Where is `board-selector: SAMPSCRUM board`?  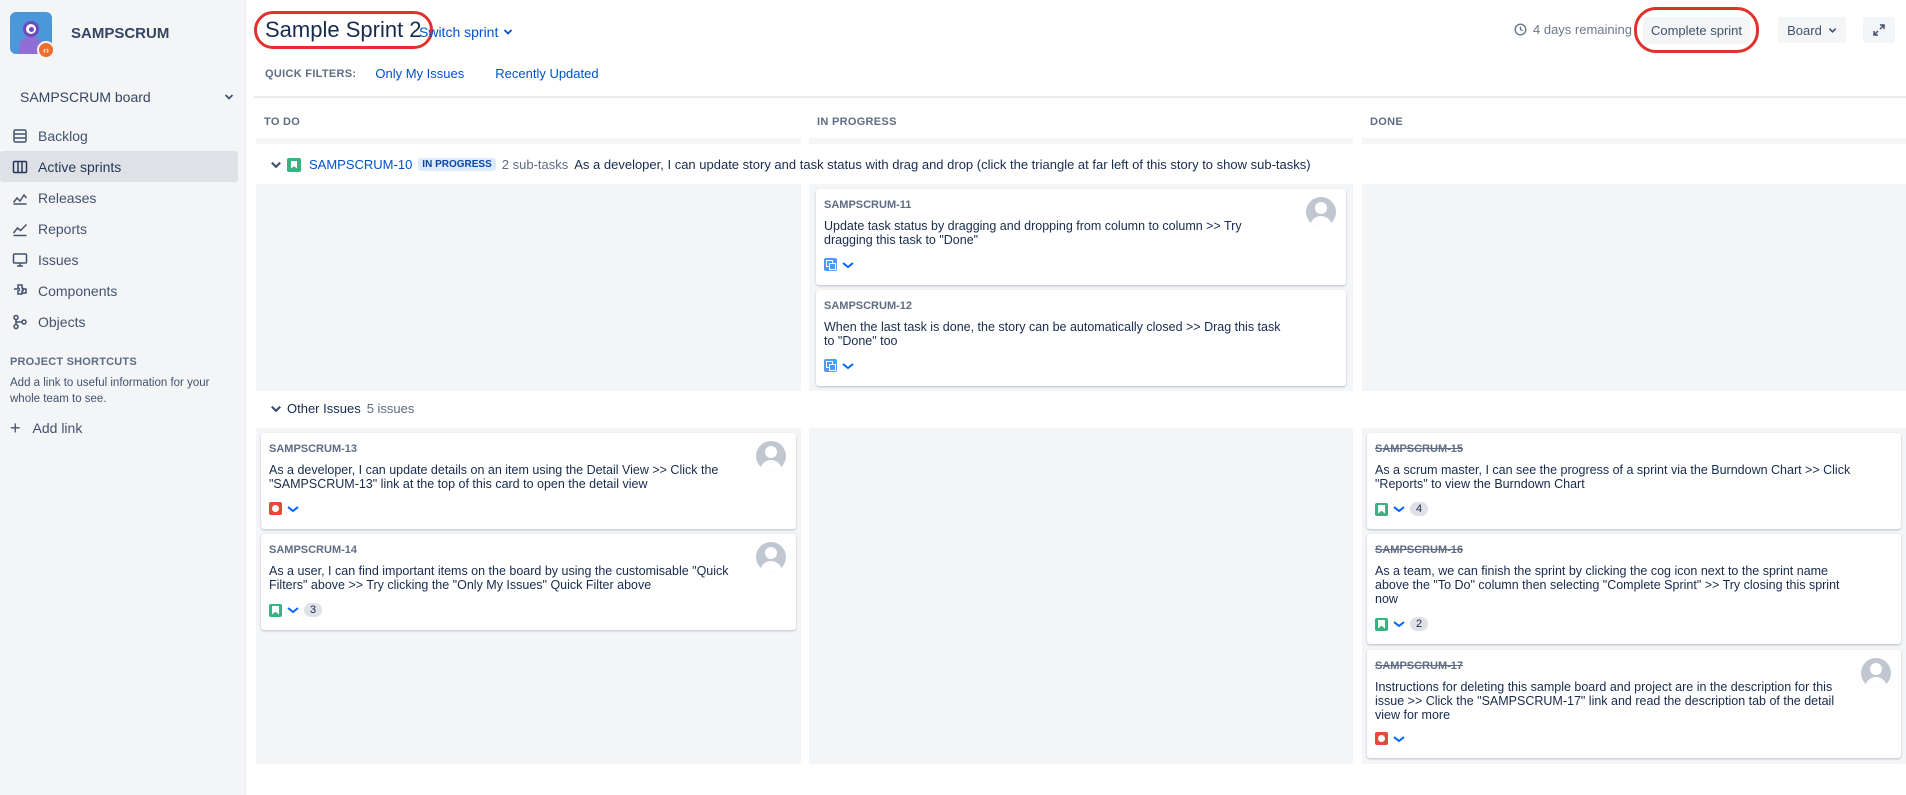 board-selector: SAMPSCRUM board is located at coordinates (122, 101).